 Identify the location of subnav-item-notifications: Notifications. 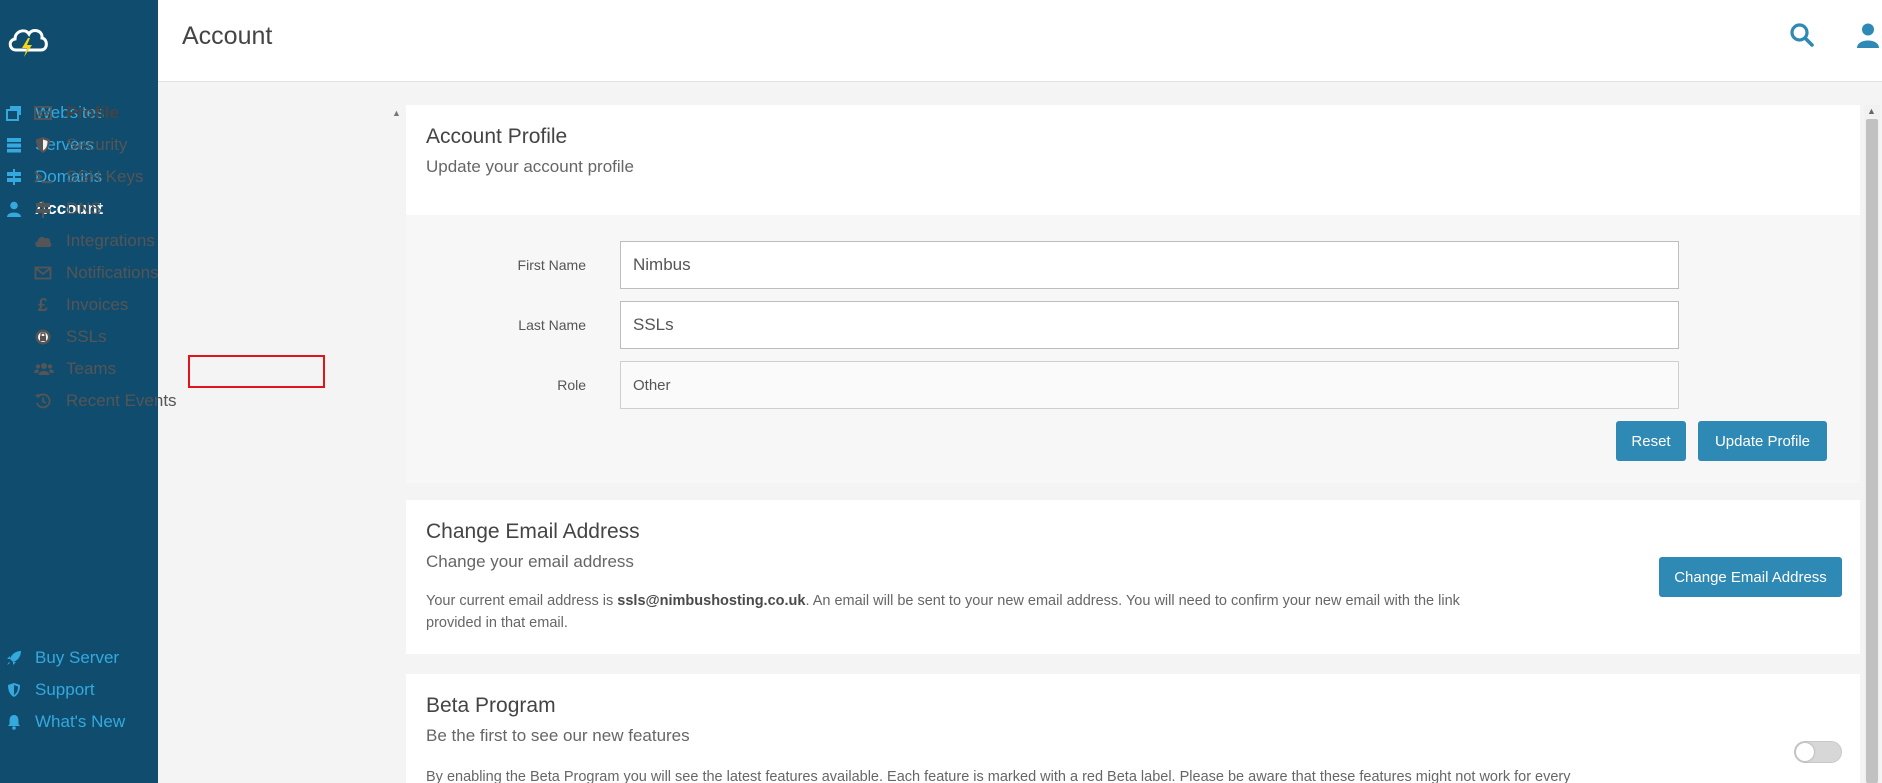
(96, 273).